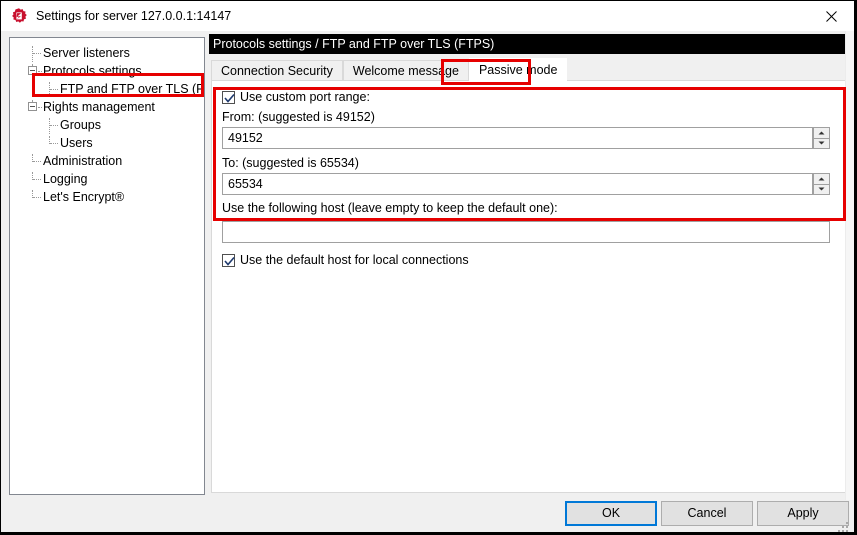 The image size is (857, 535). I want to click on use-custom-port-range-label: Use custom port range:, so click(305, 97).